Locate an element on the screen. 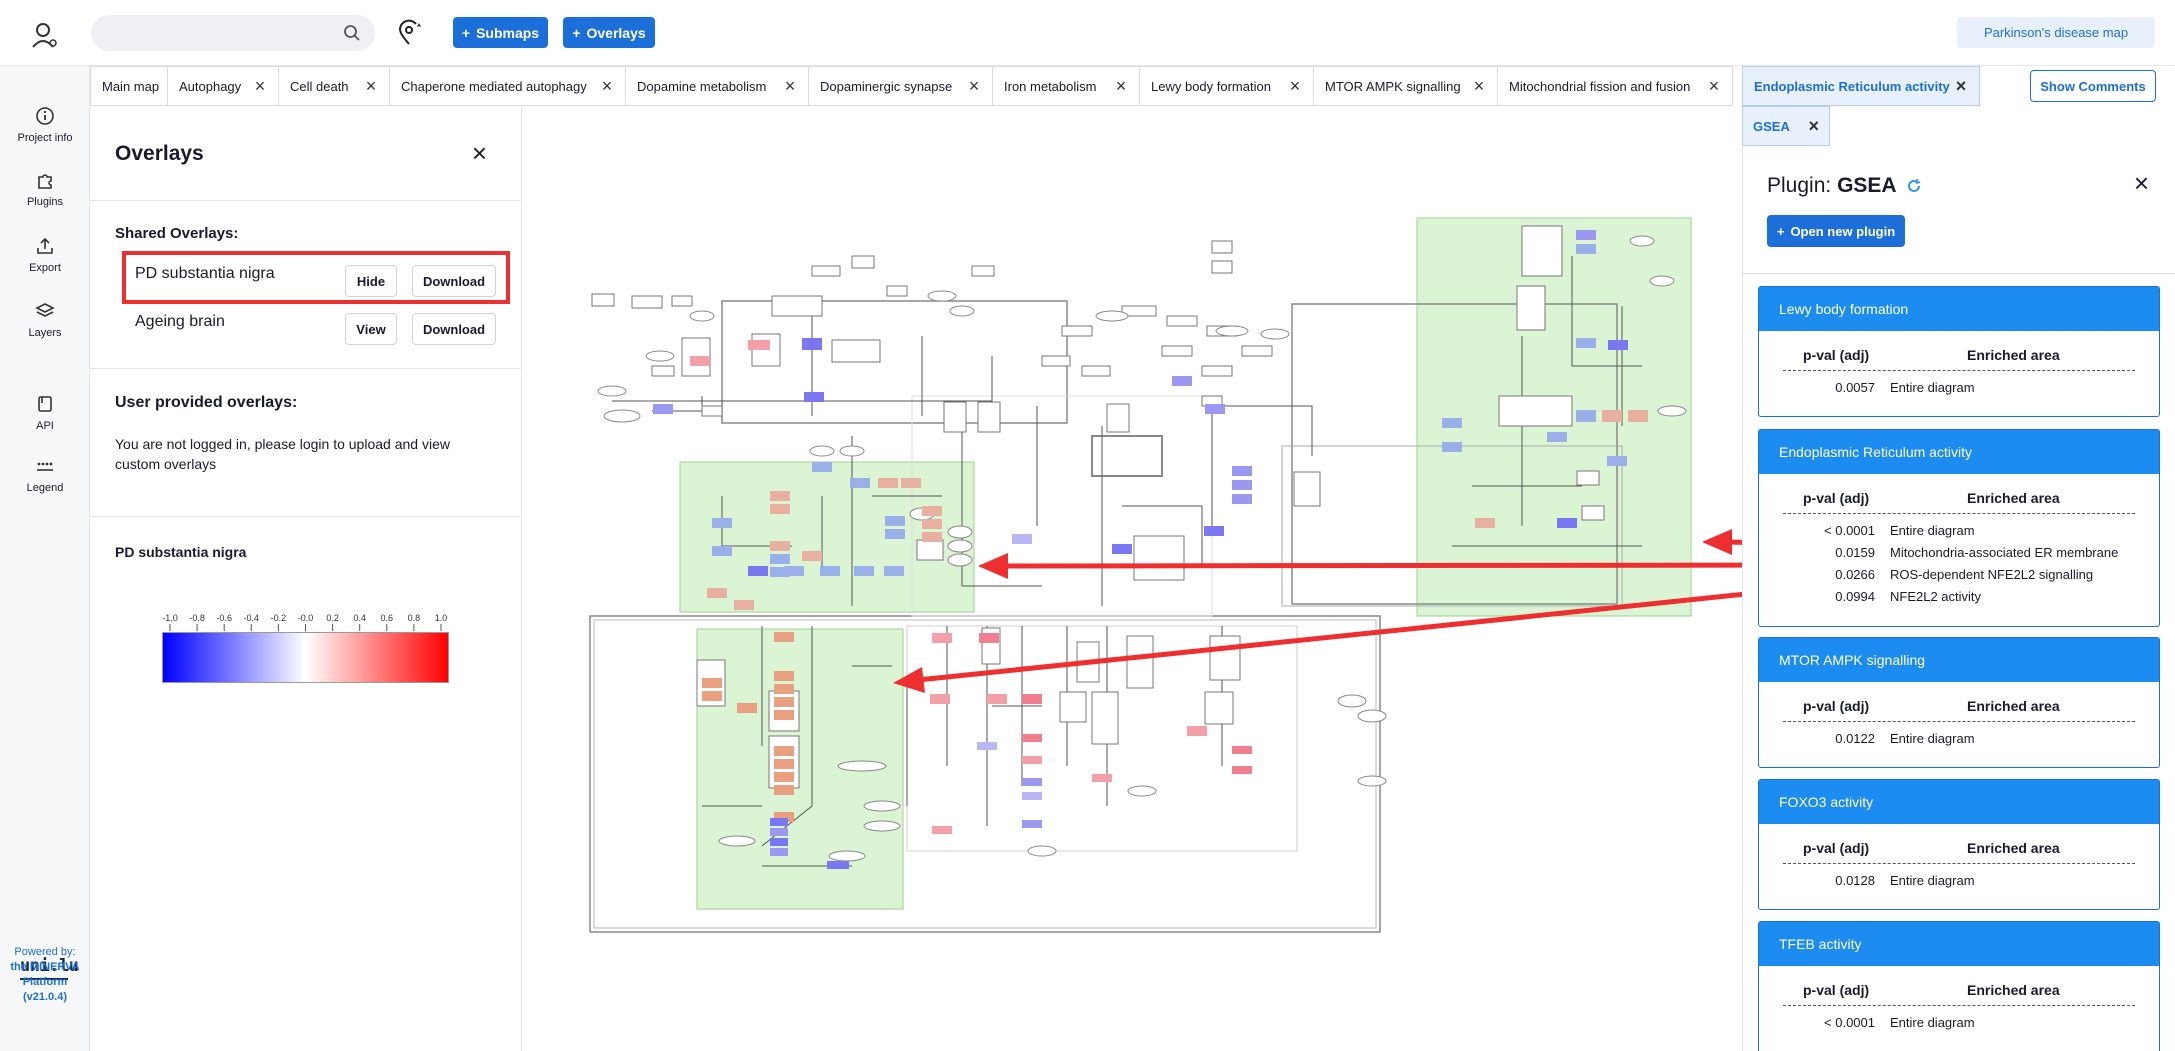 This screenshot has height=1051, width=2175. view-button: View is located at coordinates (371, 329).